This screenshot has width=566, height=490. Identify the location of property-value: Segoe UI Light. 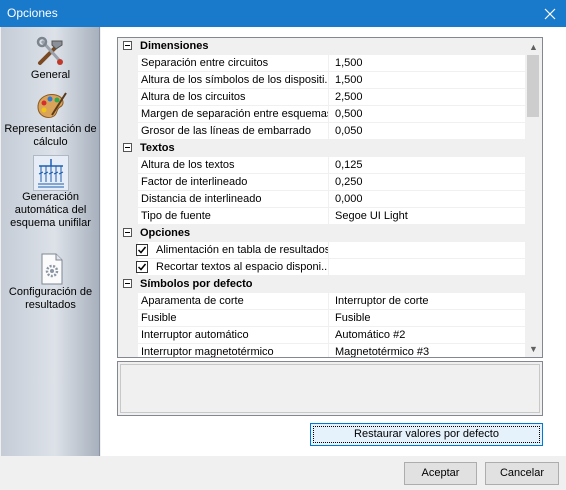
(428, 216).